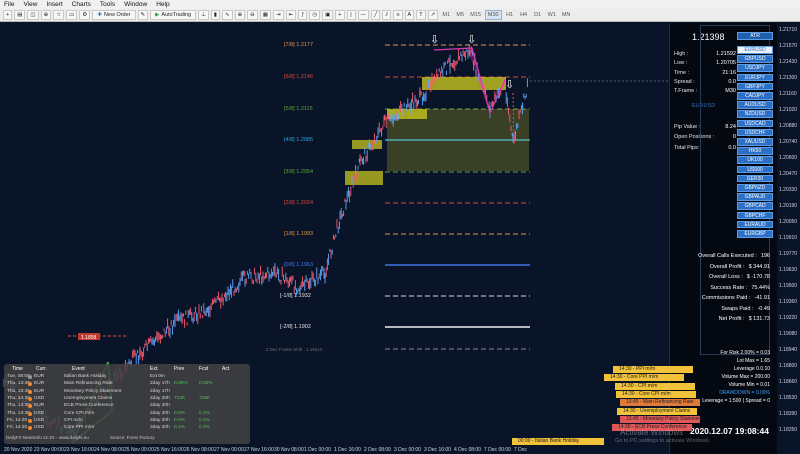  I want to click on stat-value: $ -170.78, so click(758, 277).